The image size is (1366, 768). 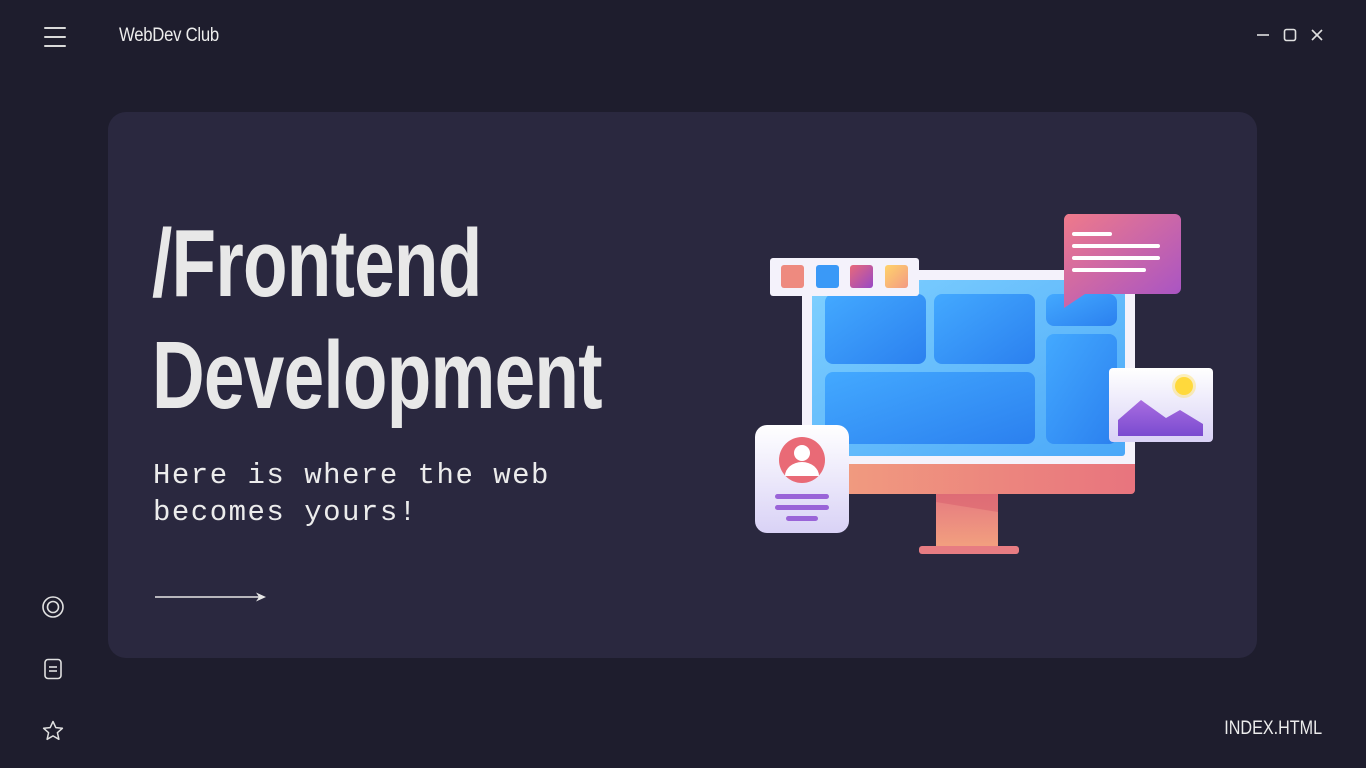 What do you see at coordinates (53, 607) in the screenshot?
I see `target-circle-icon` at bounding box center [53, 607].